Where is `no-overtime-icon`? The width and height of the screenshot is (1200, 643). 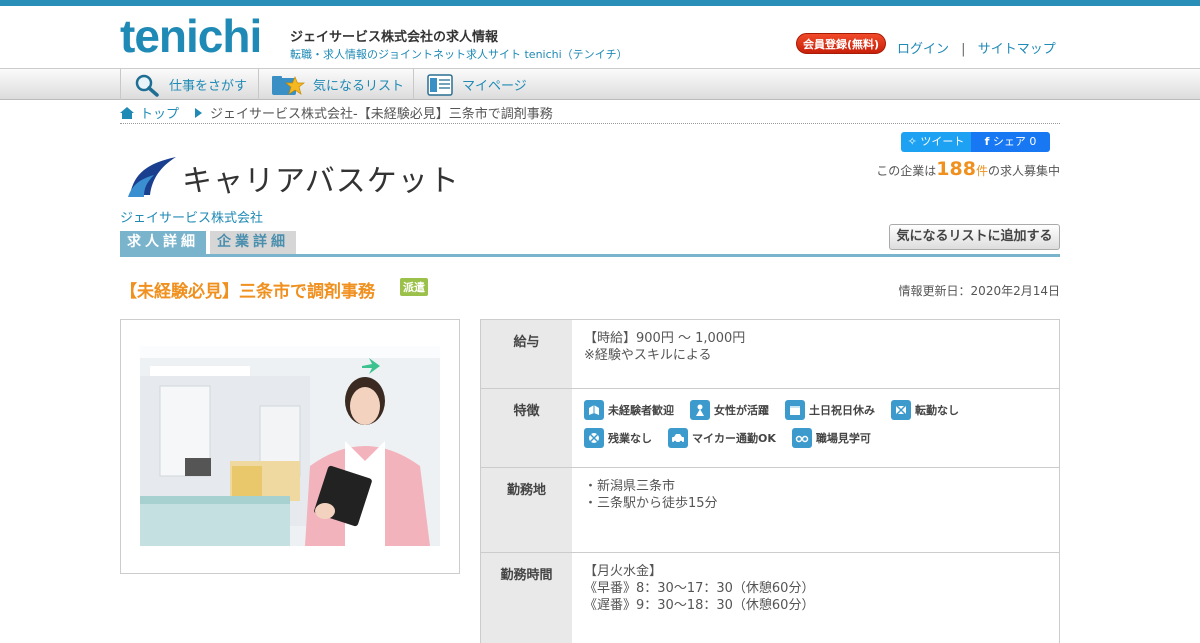
no-overtime-icon is located at coordinates (594, 438).